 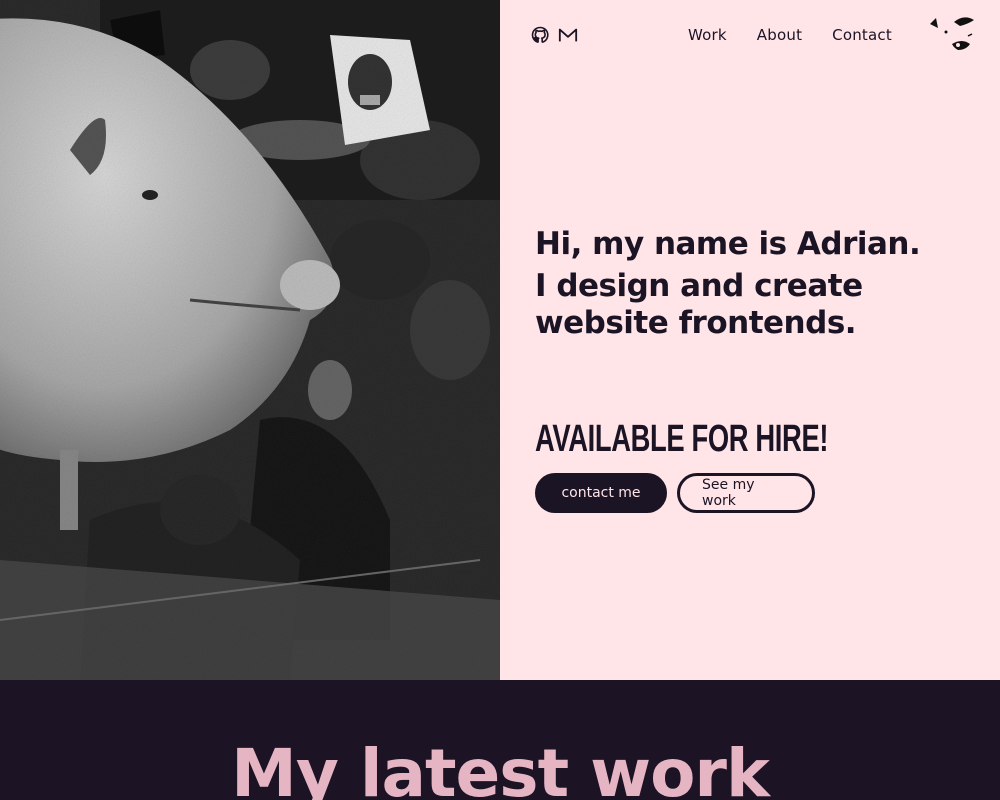 I want to click on main-nav: Work About Contact, so click(x=790, y=35).